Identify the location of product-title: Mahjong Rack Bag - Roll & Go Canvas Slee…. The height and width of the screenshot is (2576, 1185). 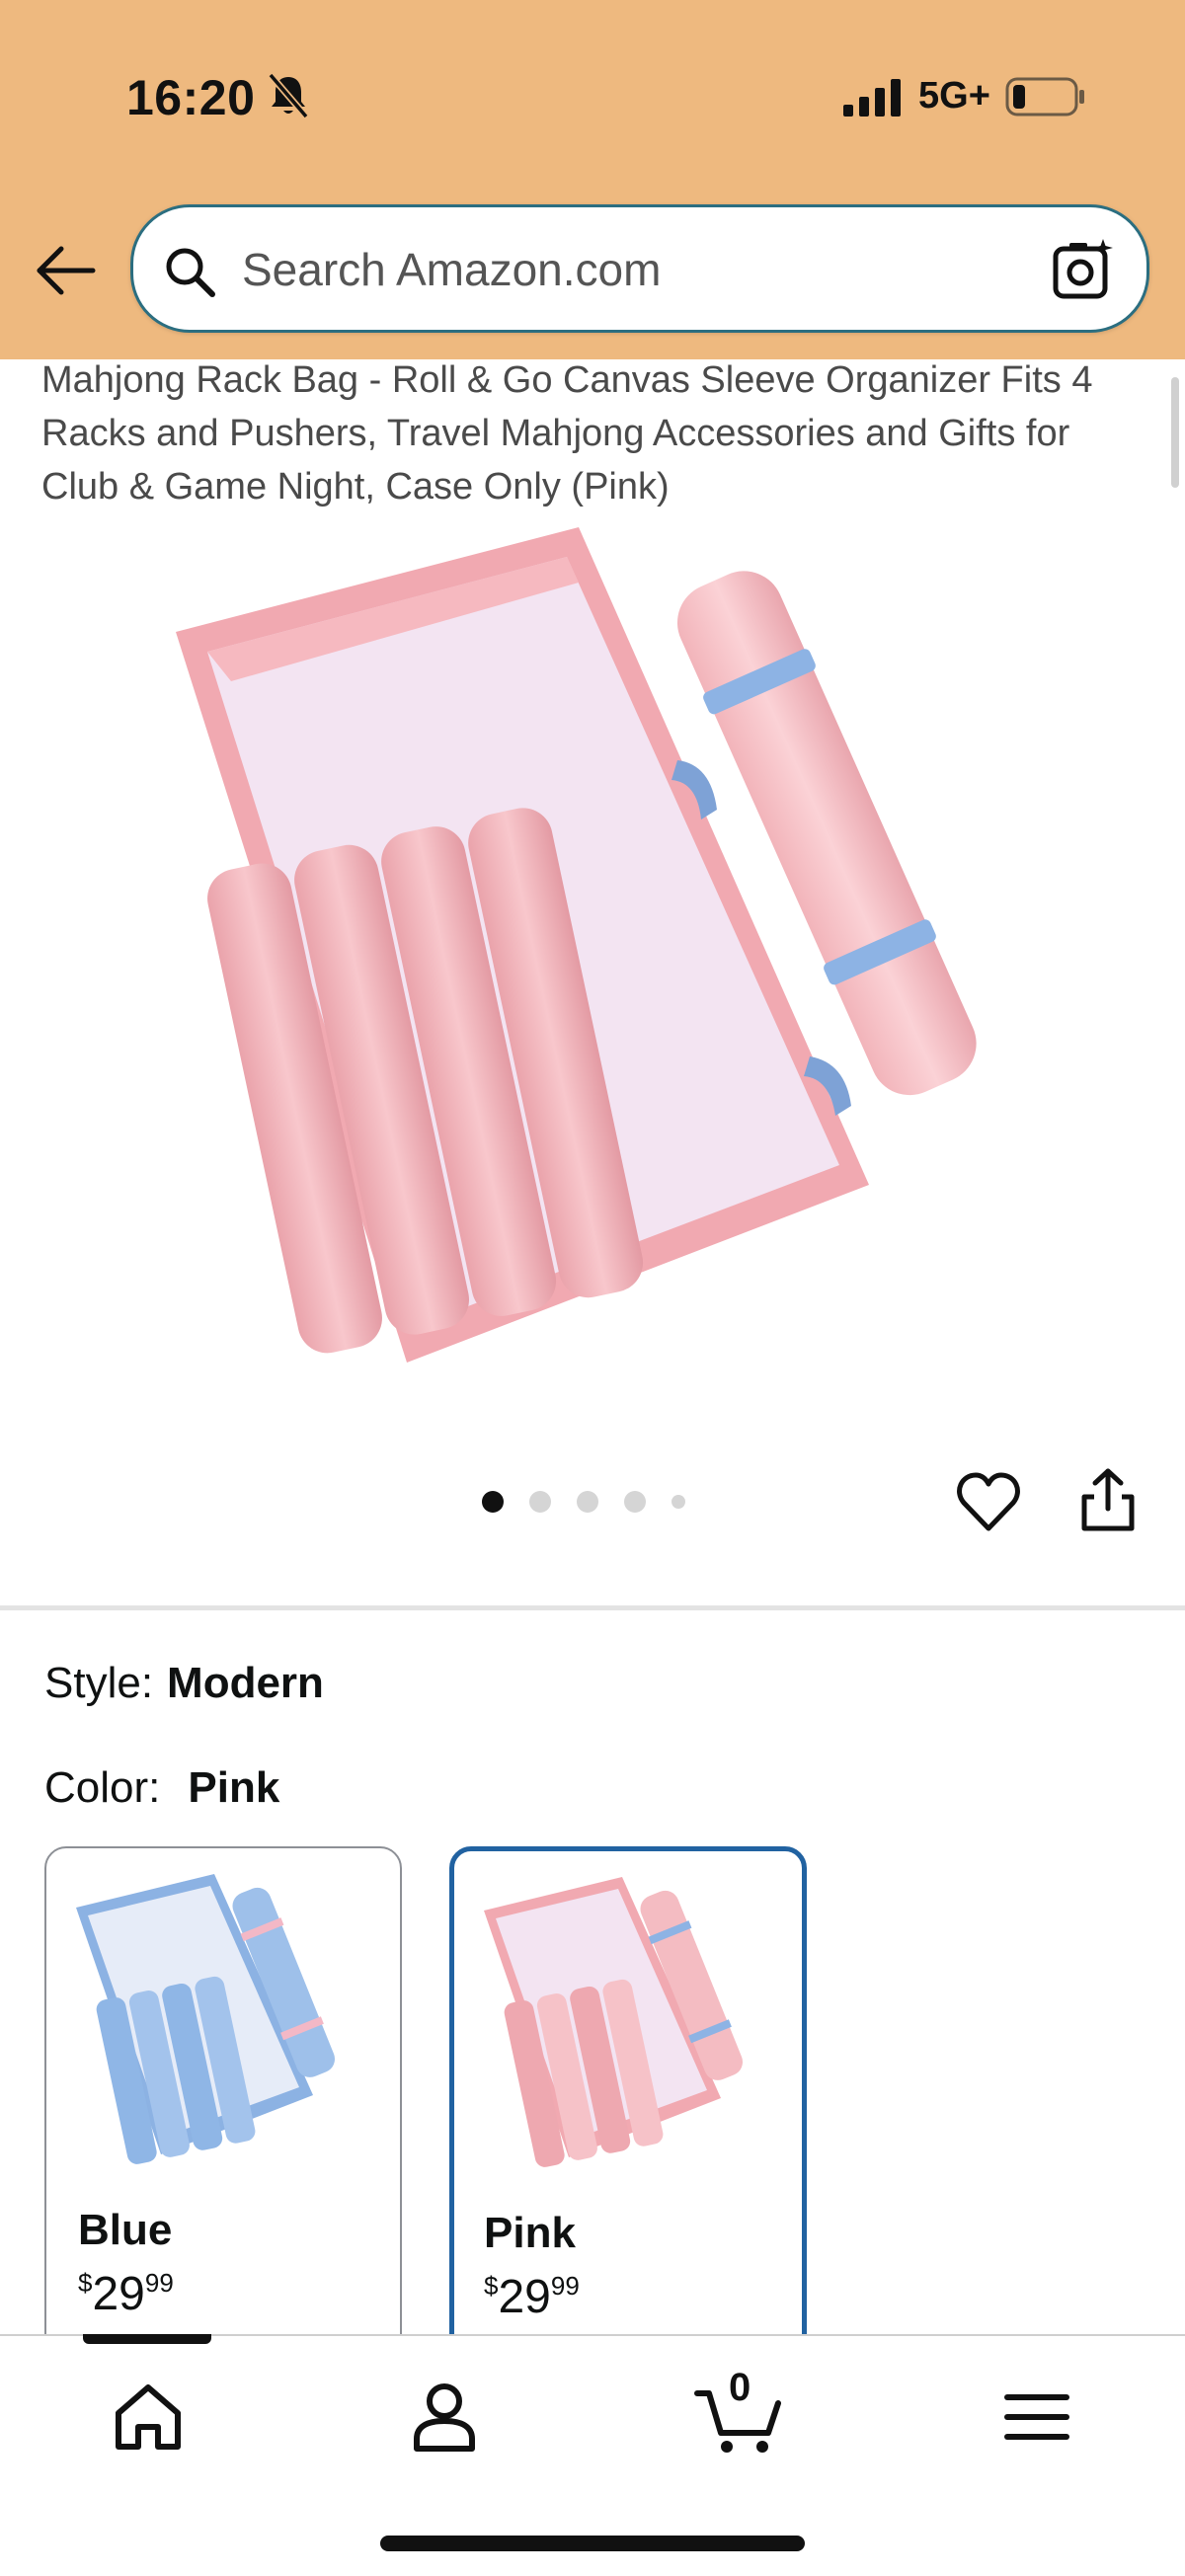
(594, 433).